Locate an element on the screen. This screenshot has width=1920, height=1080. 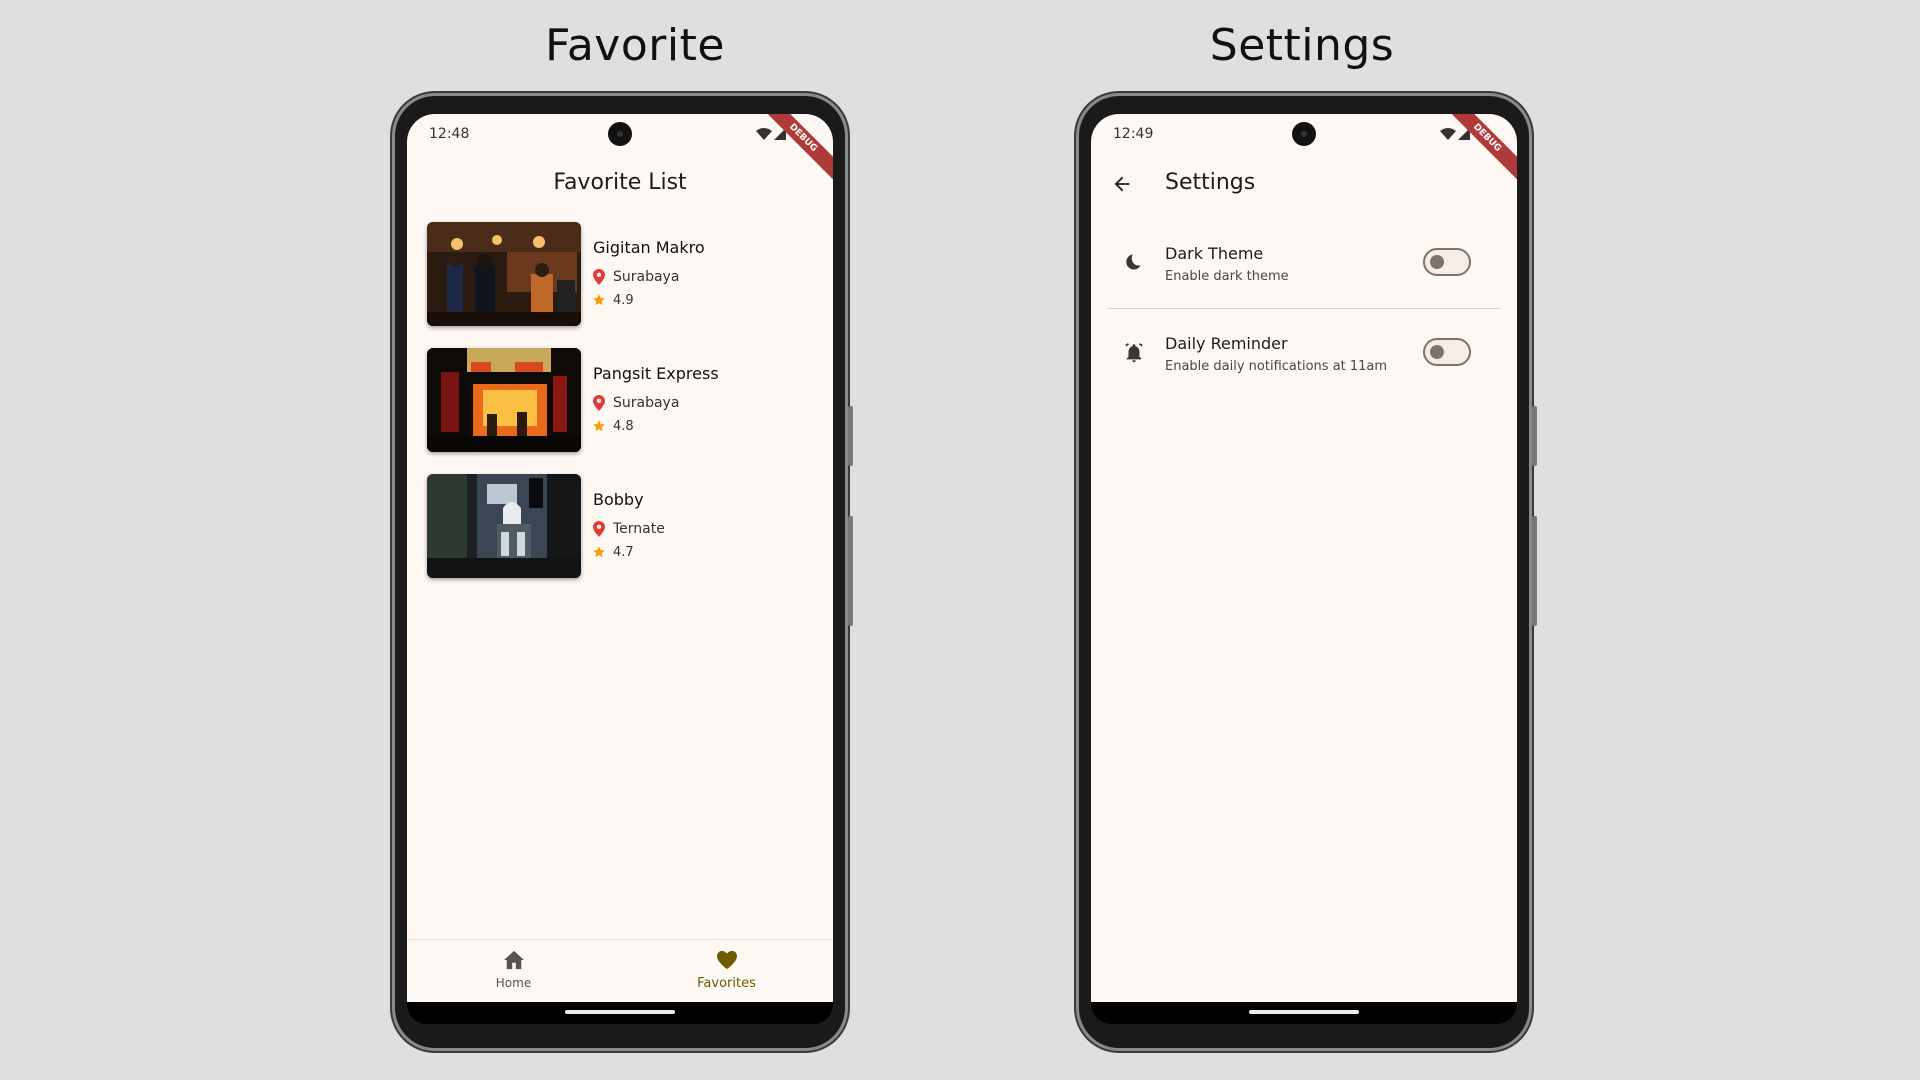
daily-reminder-toggle is located at coordinates (1447, 352).